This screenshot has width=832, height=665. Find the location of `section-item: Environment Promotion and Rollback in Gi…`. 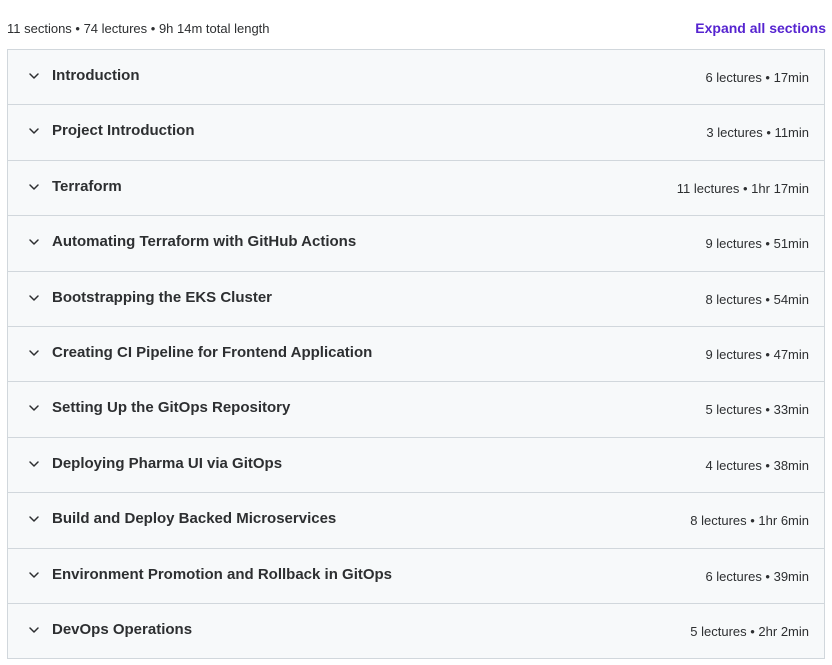

section-item: Environment Promotion and Rollback in Gi… is located at coordinates (416, 576).